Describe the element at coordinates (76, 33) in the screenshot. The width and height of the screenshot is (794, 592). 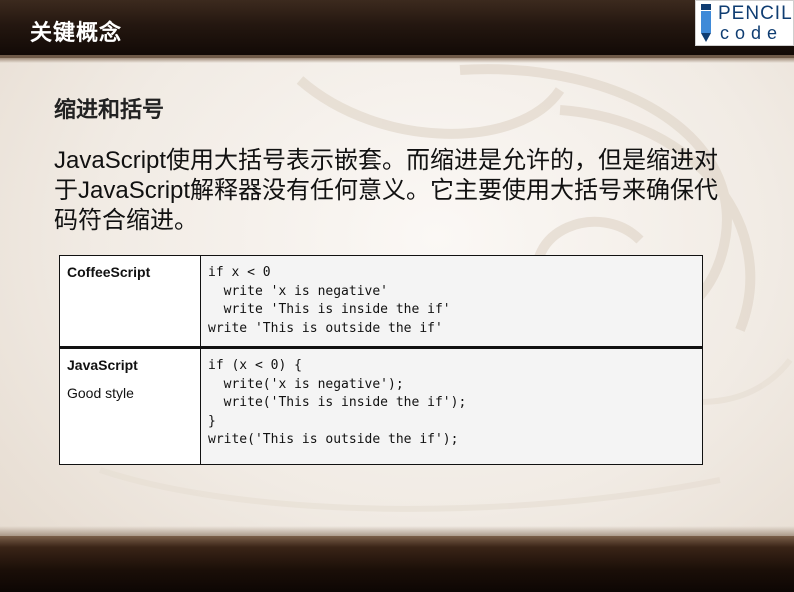
I see `slide-title: 关键概念` at that location.